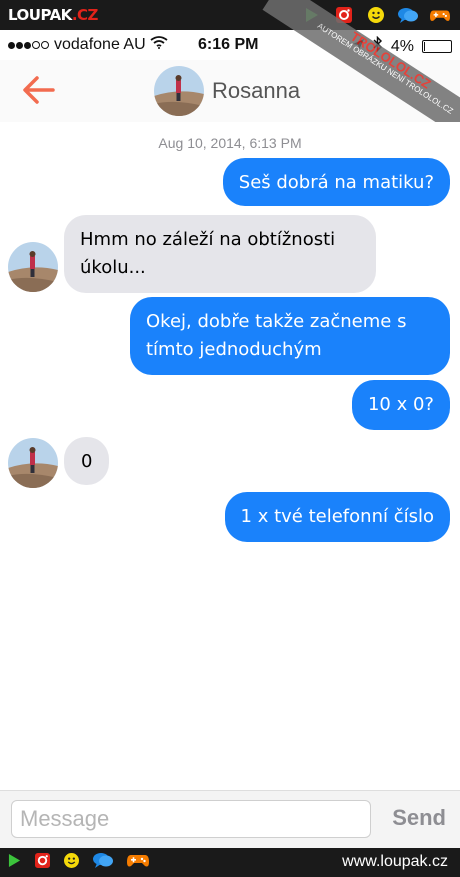 The height and width of the screenshot is (877, 460). Describe the element at coordinates (419, 818) in the screenshot. I see `send-button: Send` at that location.